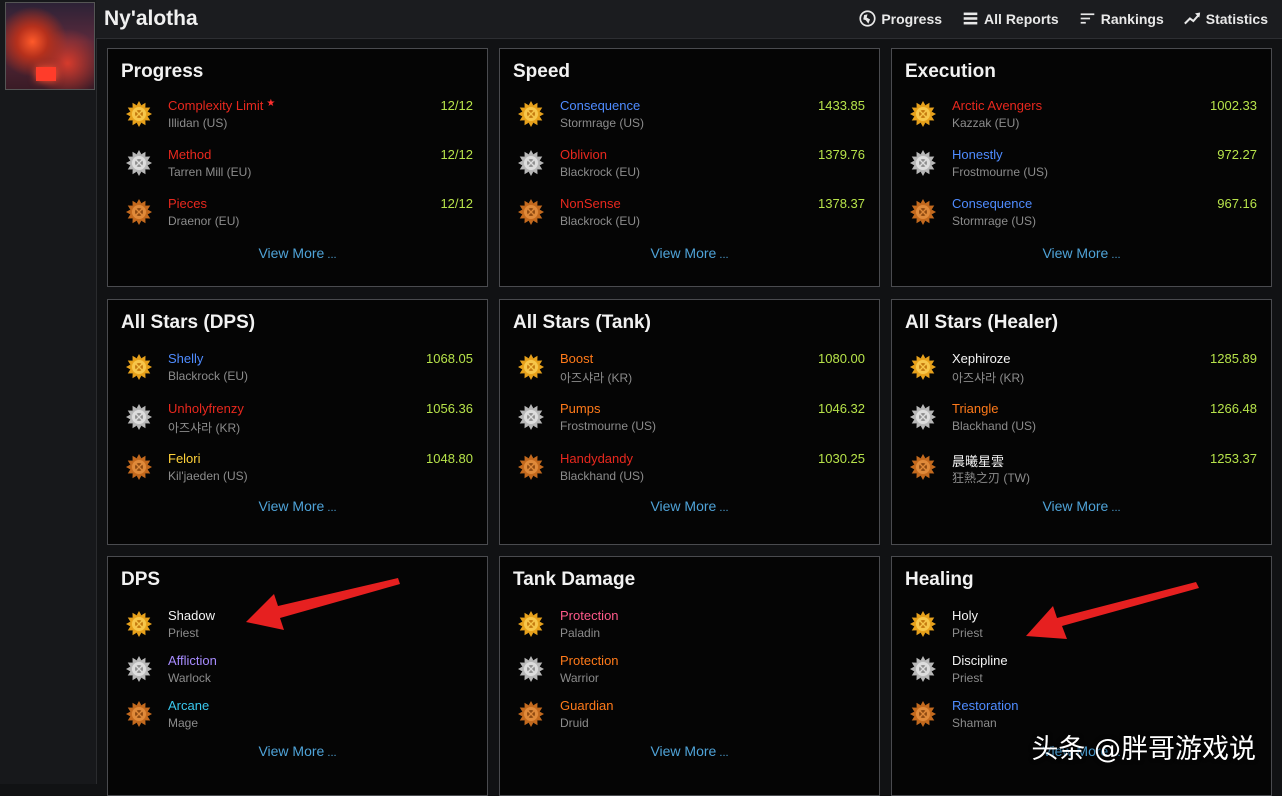  I want to click on ranking-row: Pumps Frostmourne (US) 1046.32, so click(689, 420).